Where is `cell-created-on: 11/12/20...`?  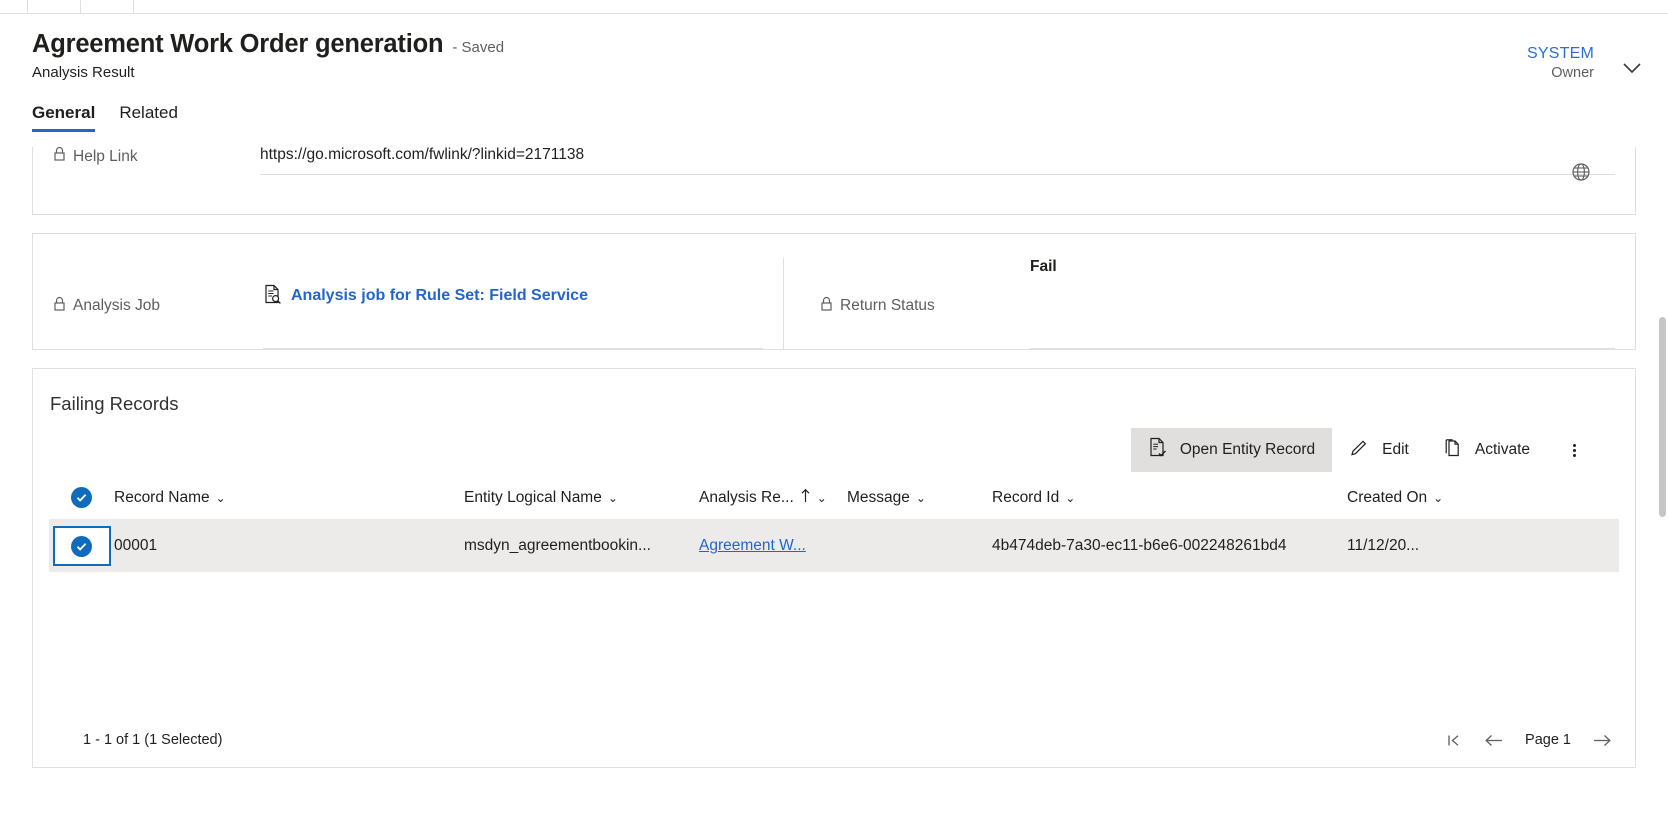 cell-created-on: 11/12/20... is located at coordinates (1383, 545).